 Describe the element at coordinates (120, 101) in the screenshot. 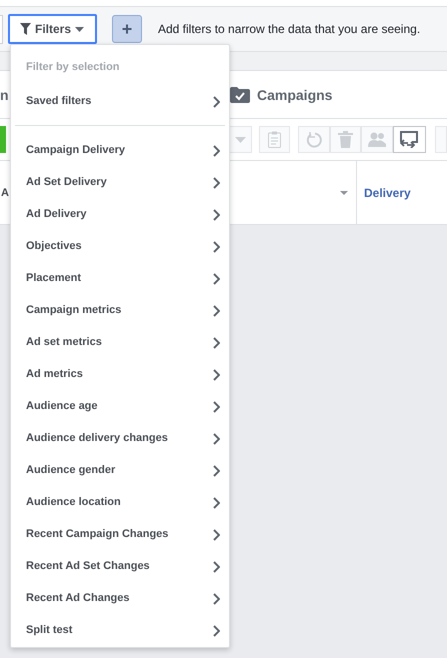

I see `menu-item: Saved filters` at that location.